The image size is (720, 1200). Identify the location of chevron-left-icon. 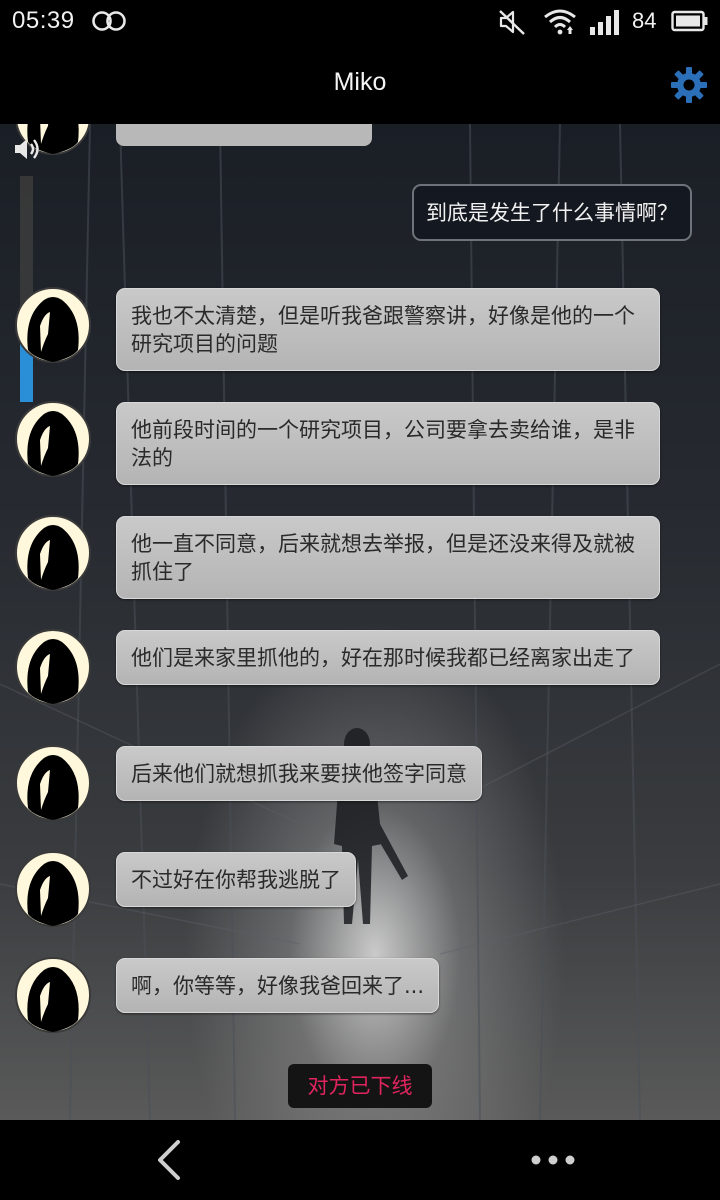
(170, 1160).